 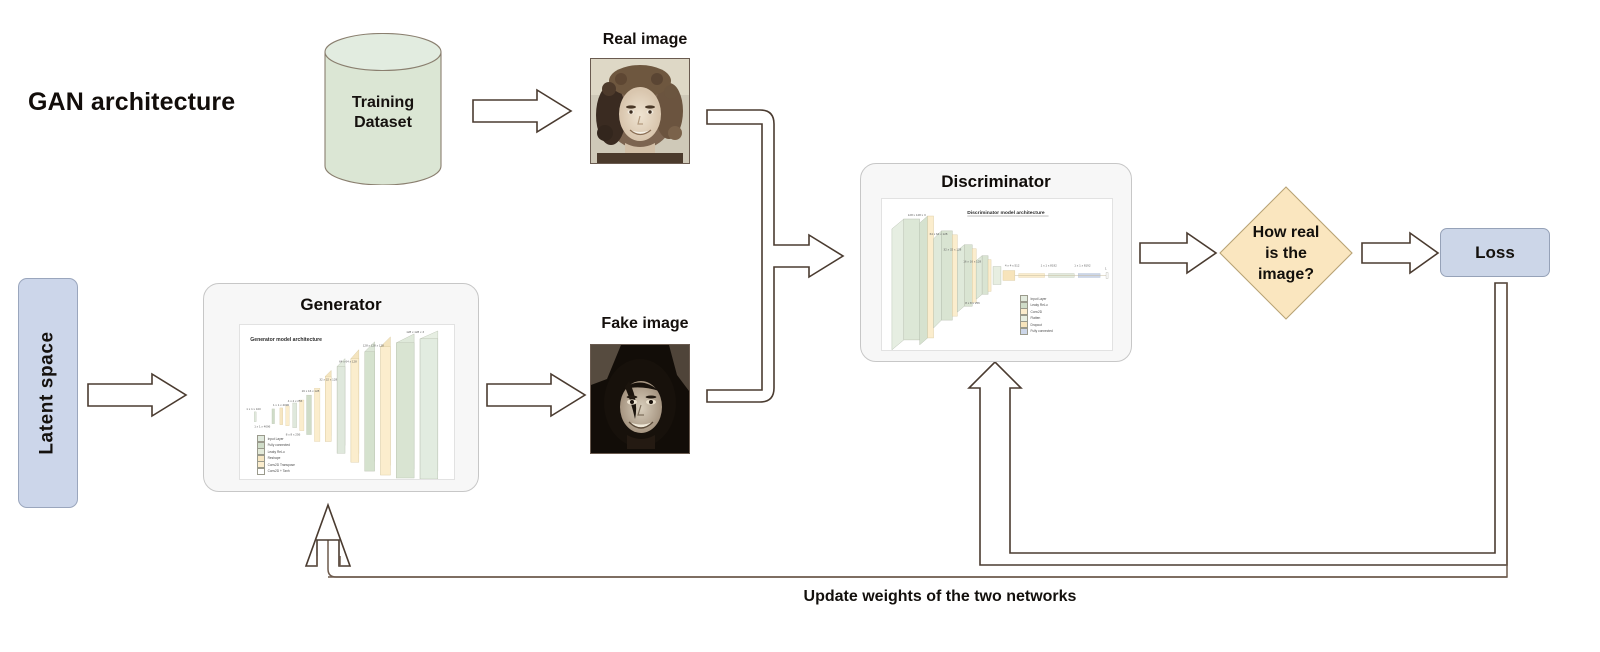 I want to click on update-weights-caption: Update weights of the two networks, so click(x=940, y=596).